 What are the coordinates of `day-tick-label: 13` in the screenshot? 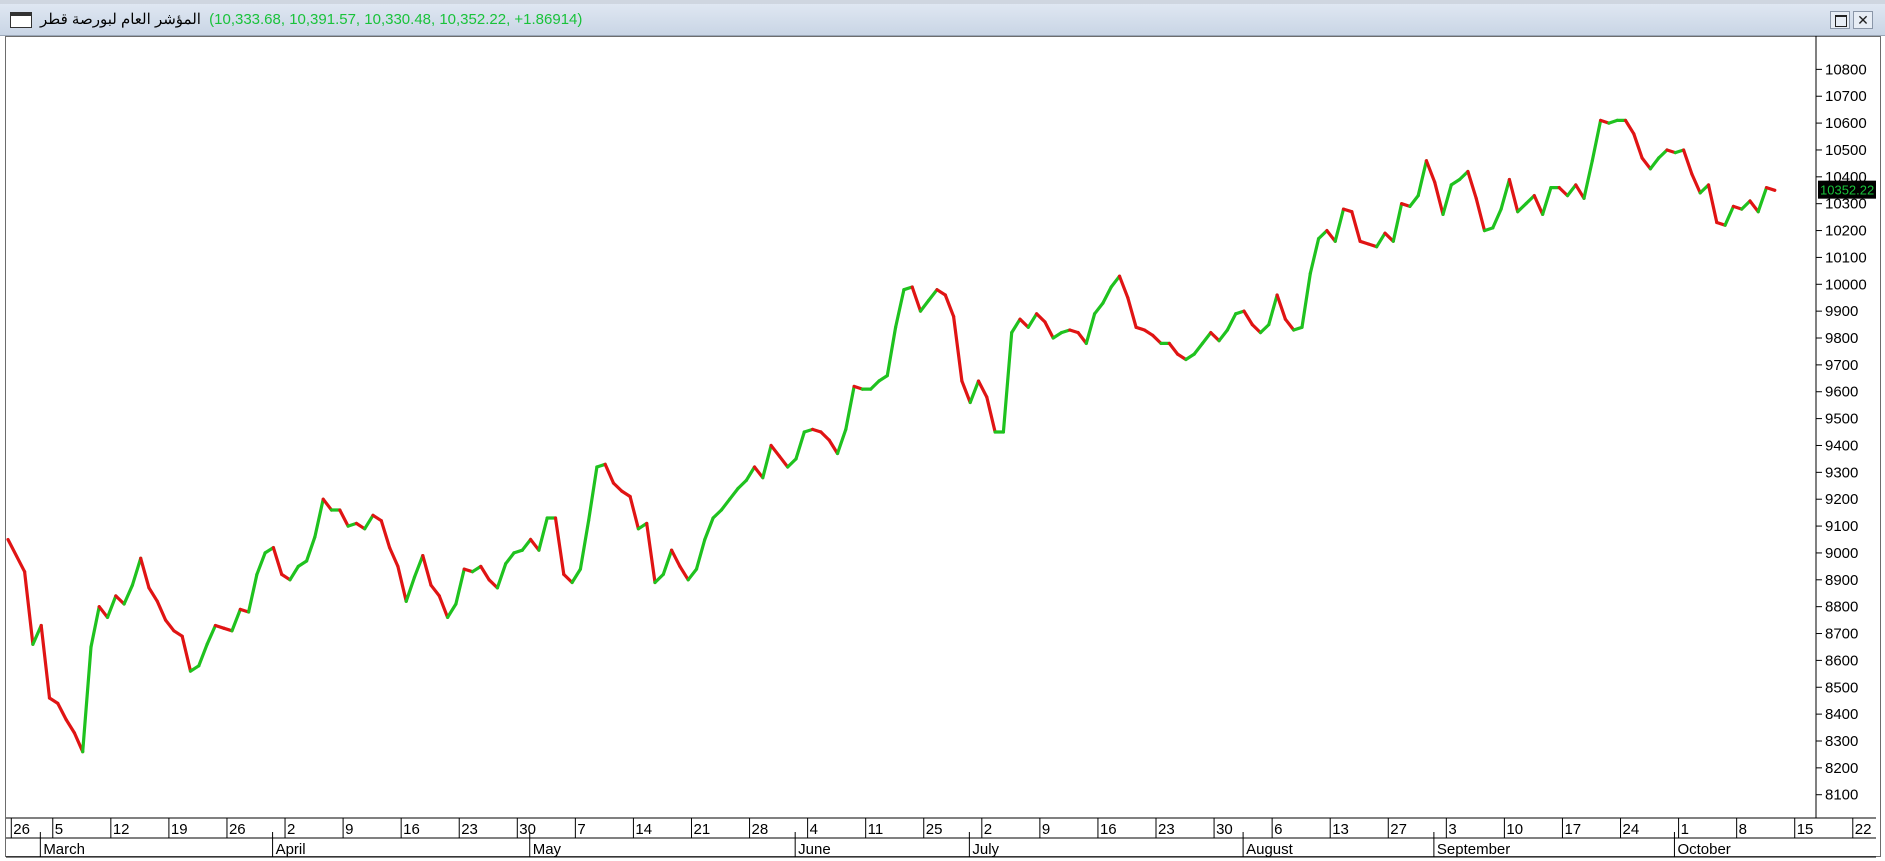 It's located at (1340, 829).